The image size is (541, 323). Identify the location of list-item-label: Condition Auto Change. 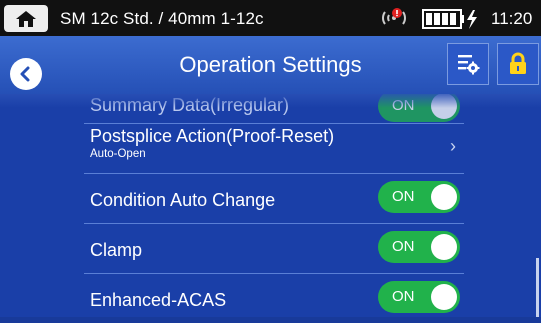
(183, 200).